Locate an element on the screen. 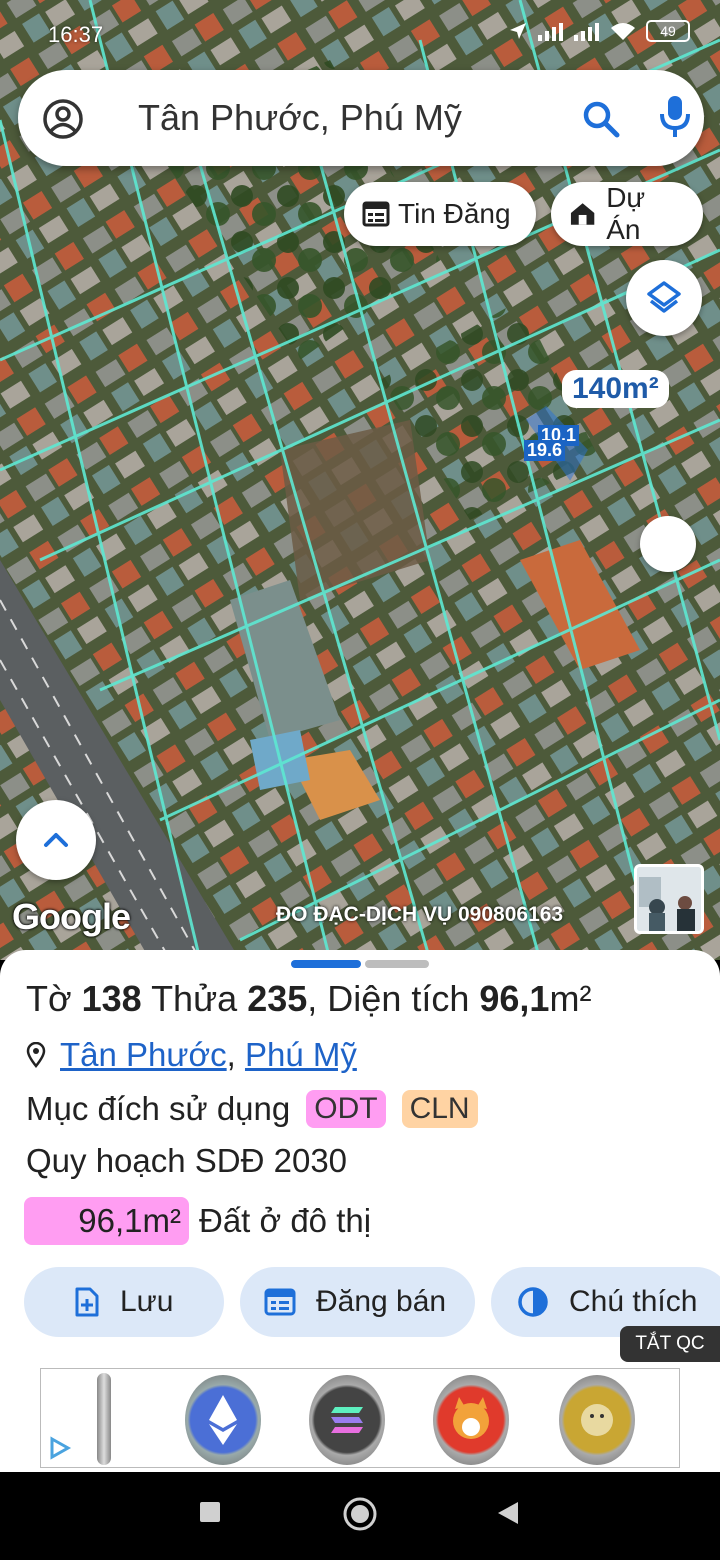 The width and height of the screenshot is (720, 1560). planning-label: Quy hoạch SDĐ 2030 is located at coordinates (187, 1160).